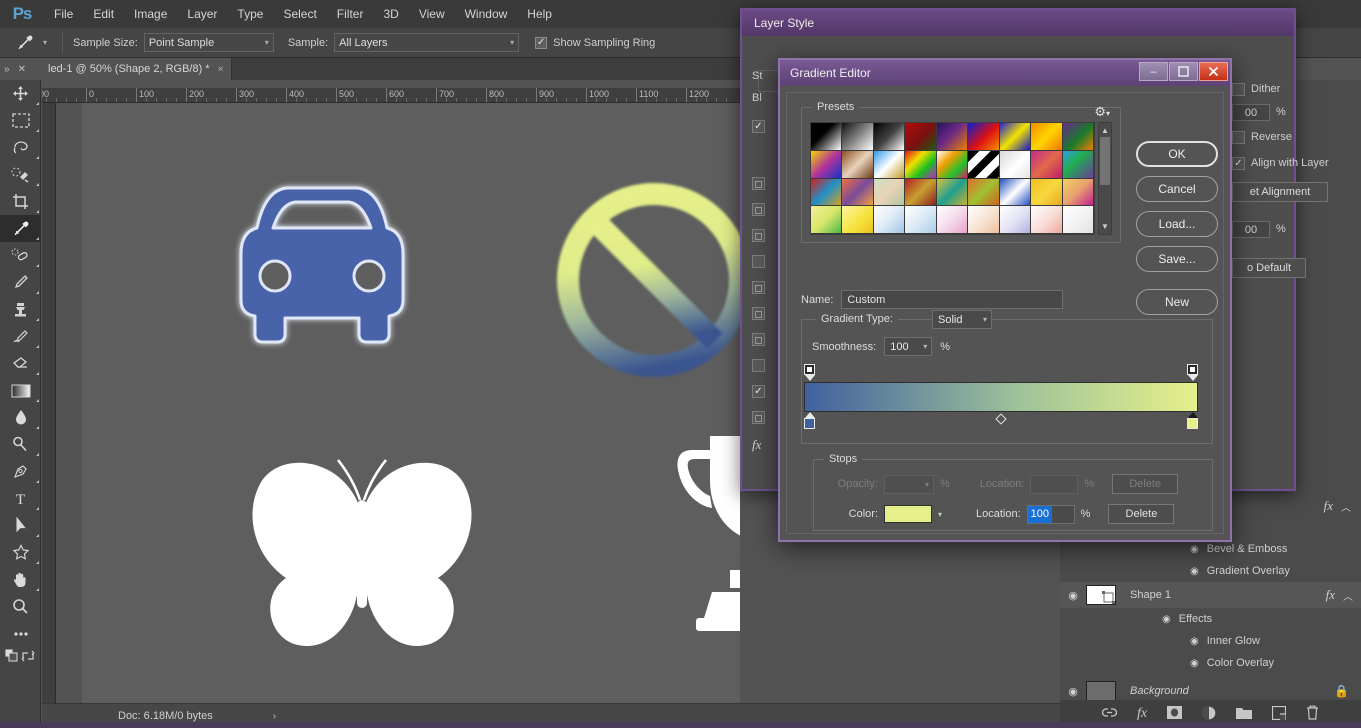 The height and width of the screenshot is (728, 1361). What do you see at coordinates (1330, 595) in the screenshot?
I see `fx-icon: fx` at bounding box center [1330, 595].